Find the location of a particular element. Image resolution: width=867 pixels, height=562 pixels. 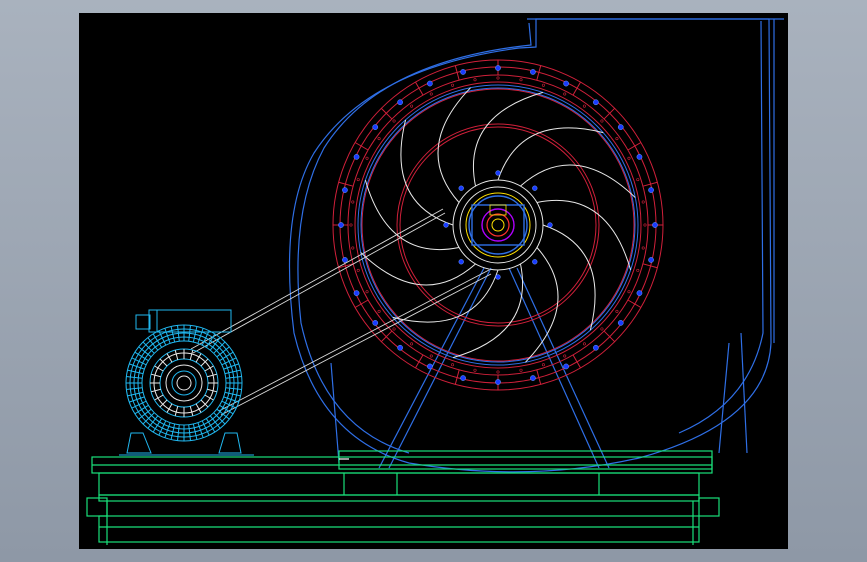

electric-motor is located at coordinates (186, 382).